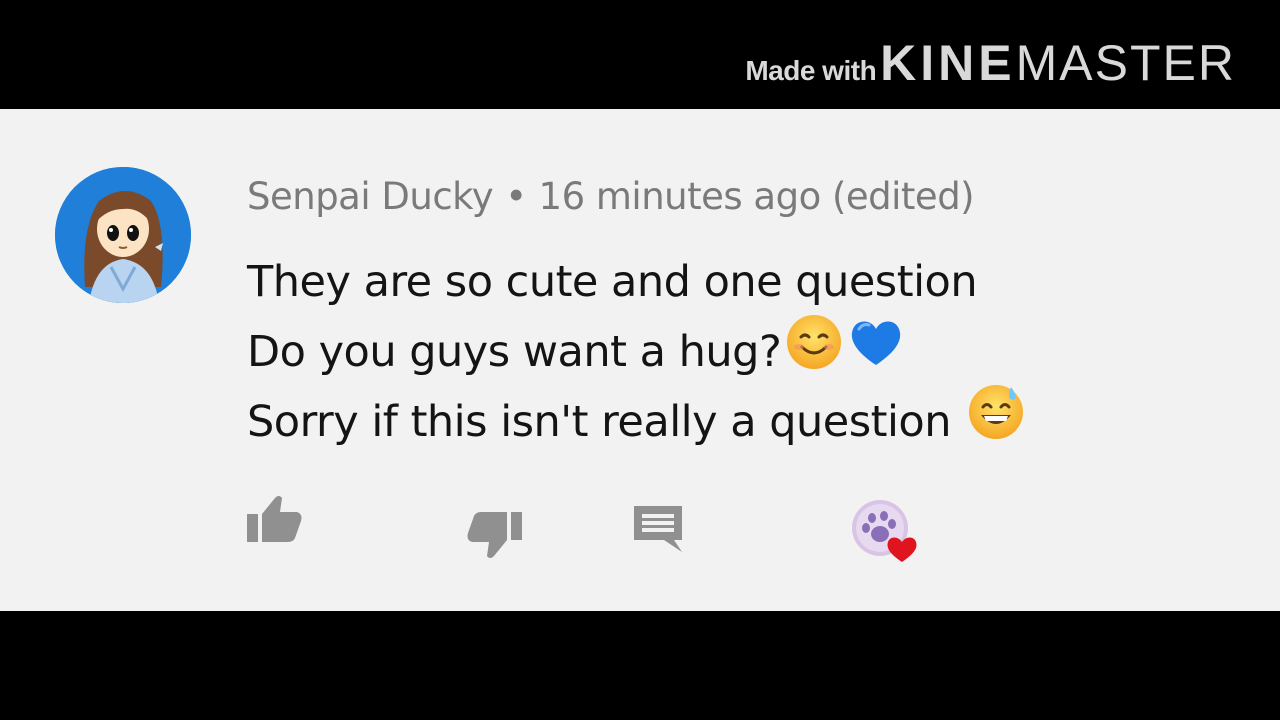  What do you see at coordinates (514, 352) in the screenshot?
I see `comment-line-text: Do you guys want a hug?` at bounding box center [514, 352].